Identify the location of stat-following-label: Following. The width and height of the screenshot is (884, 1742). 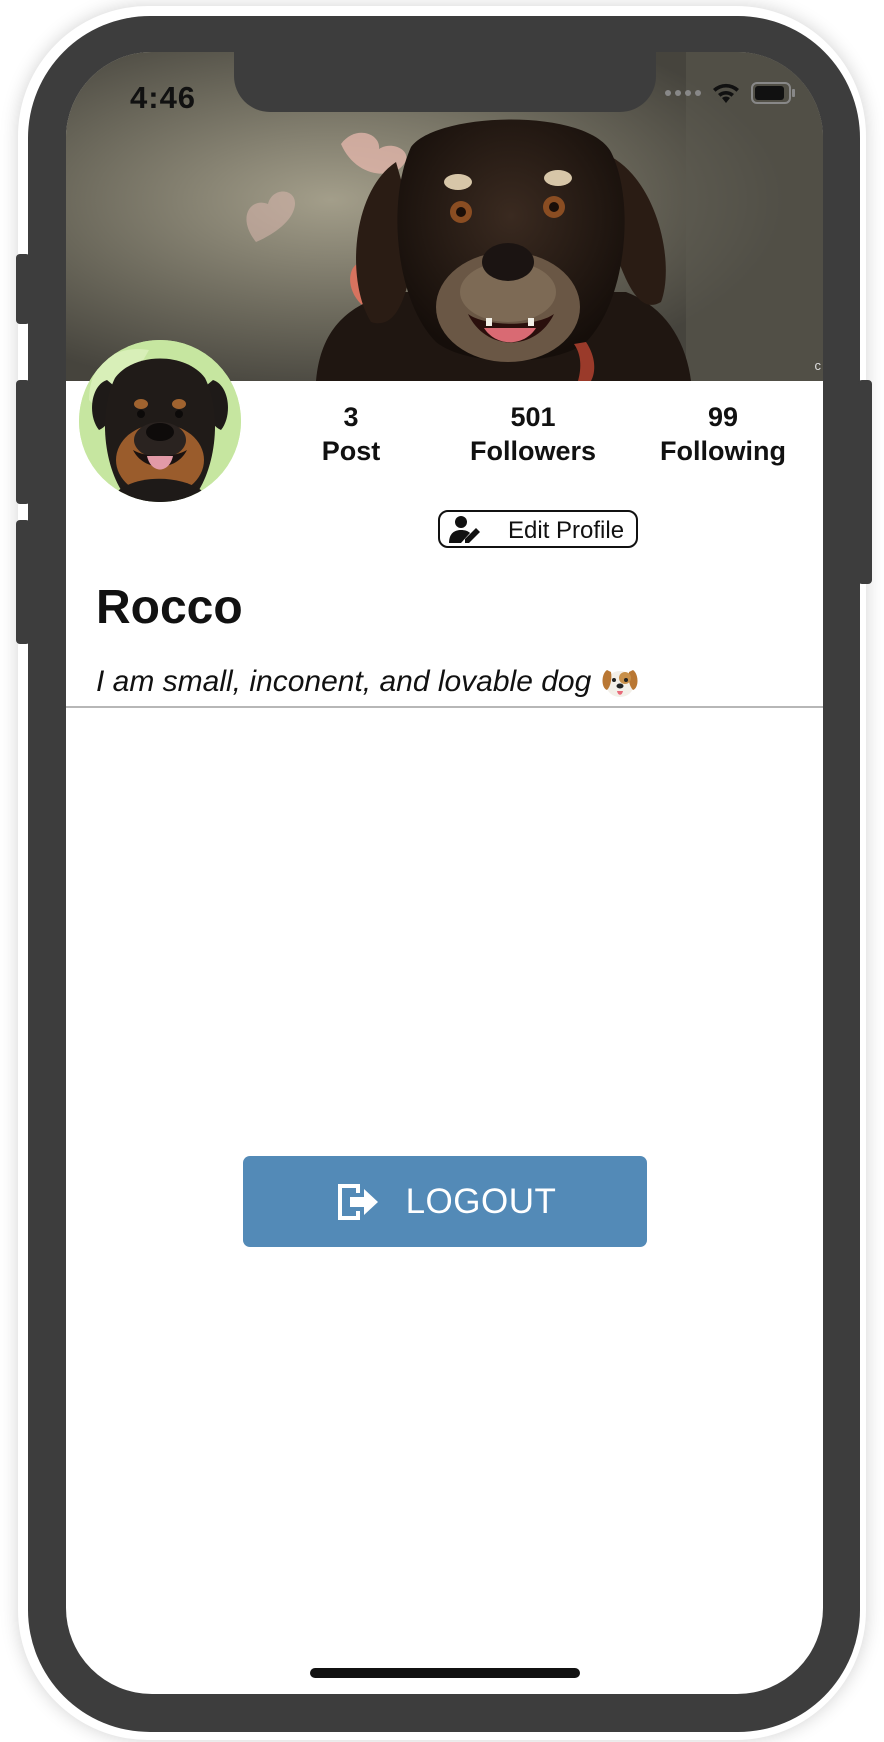
(723, 451).